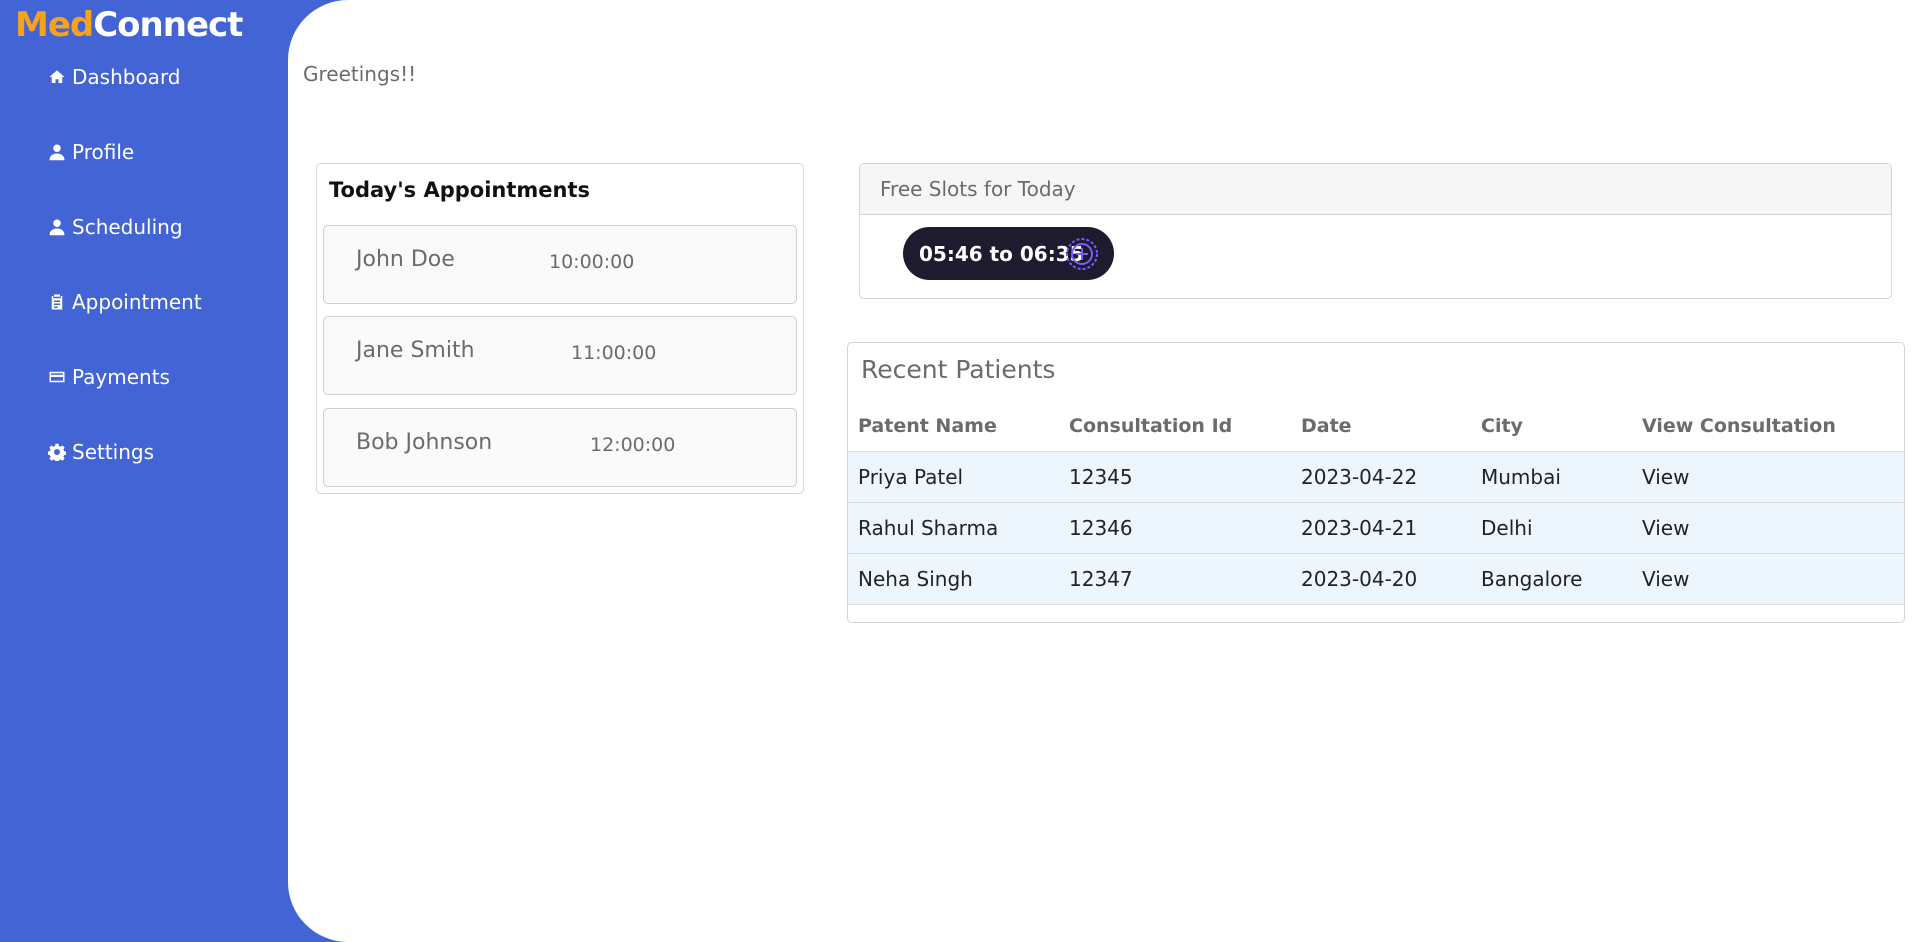 Image resolution: width=1920 pixels, height=942 pixels. What do you see at coordinates (54, 25) in the screenshot?
I see `logo-part-med: Med` at bounding box center [54, 25].